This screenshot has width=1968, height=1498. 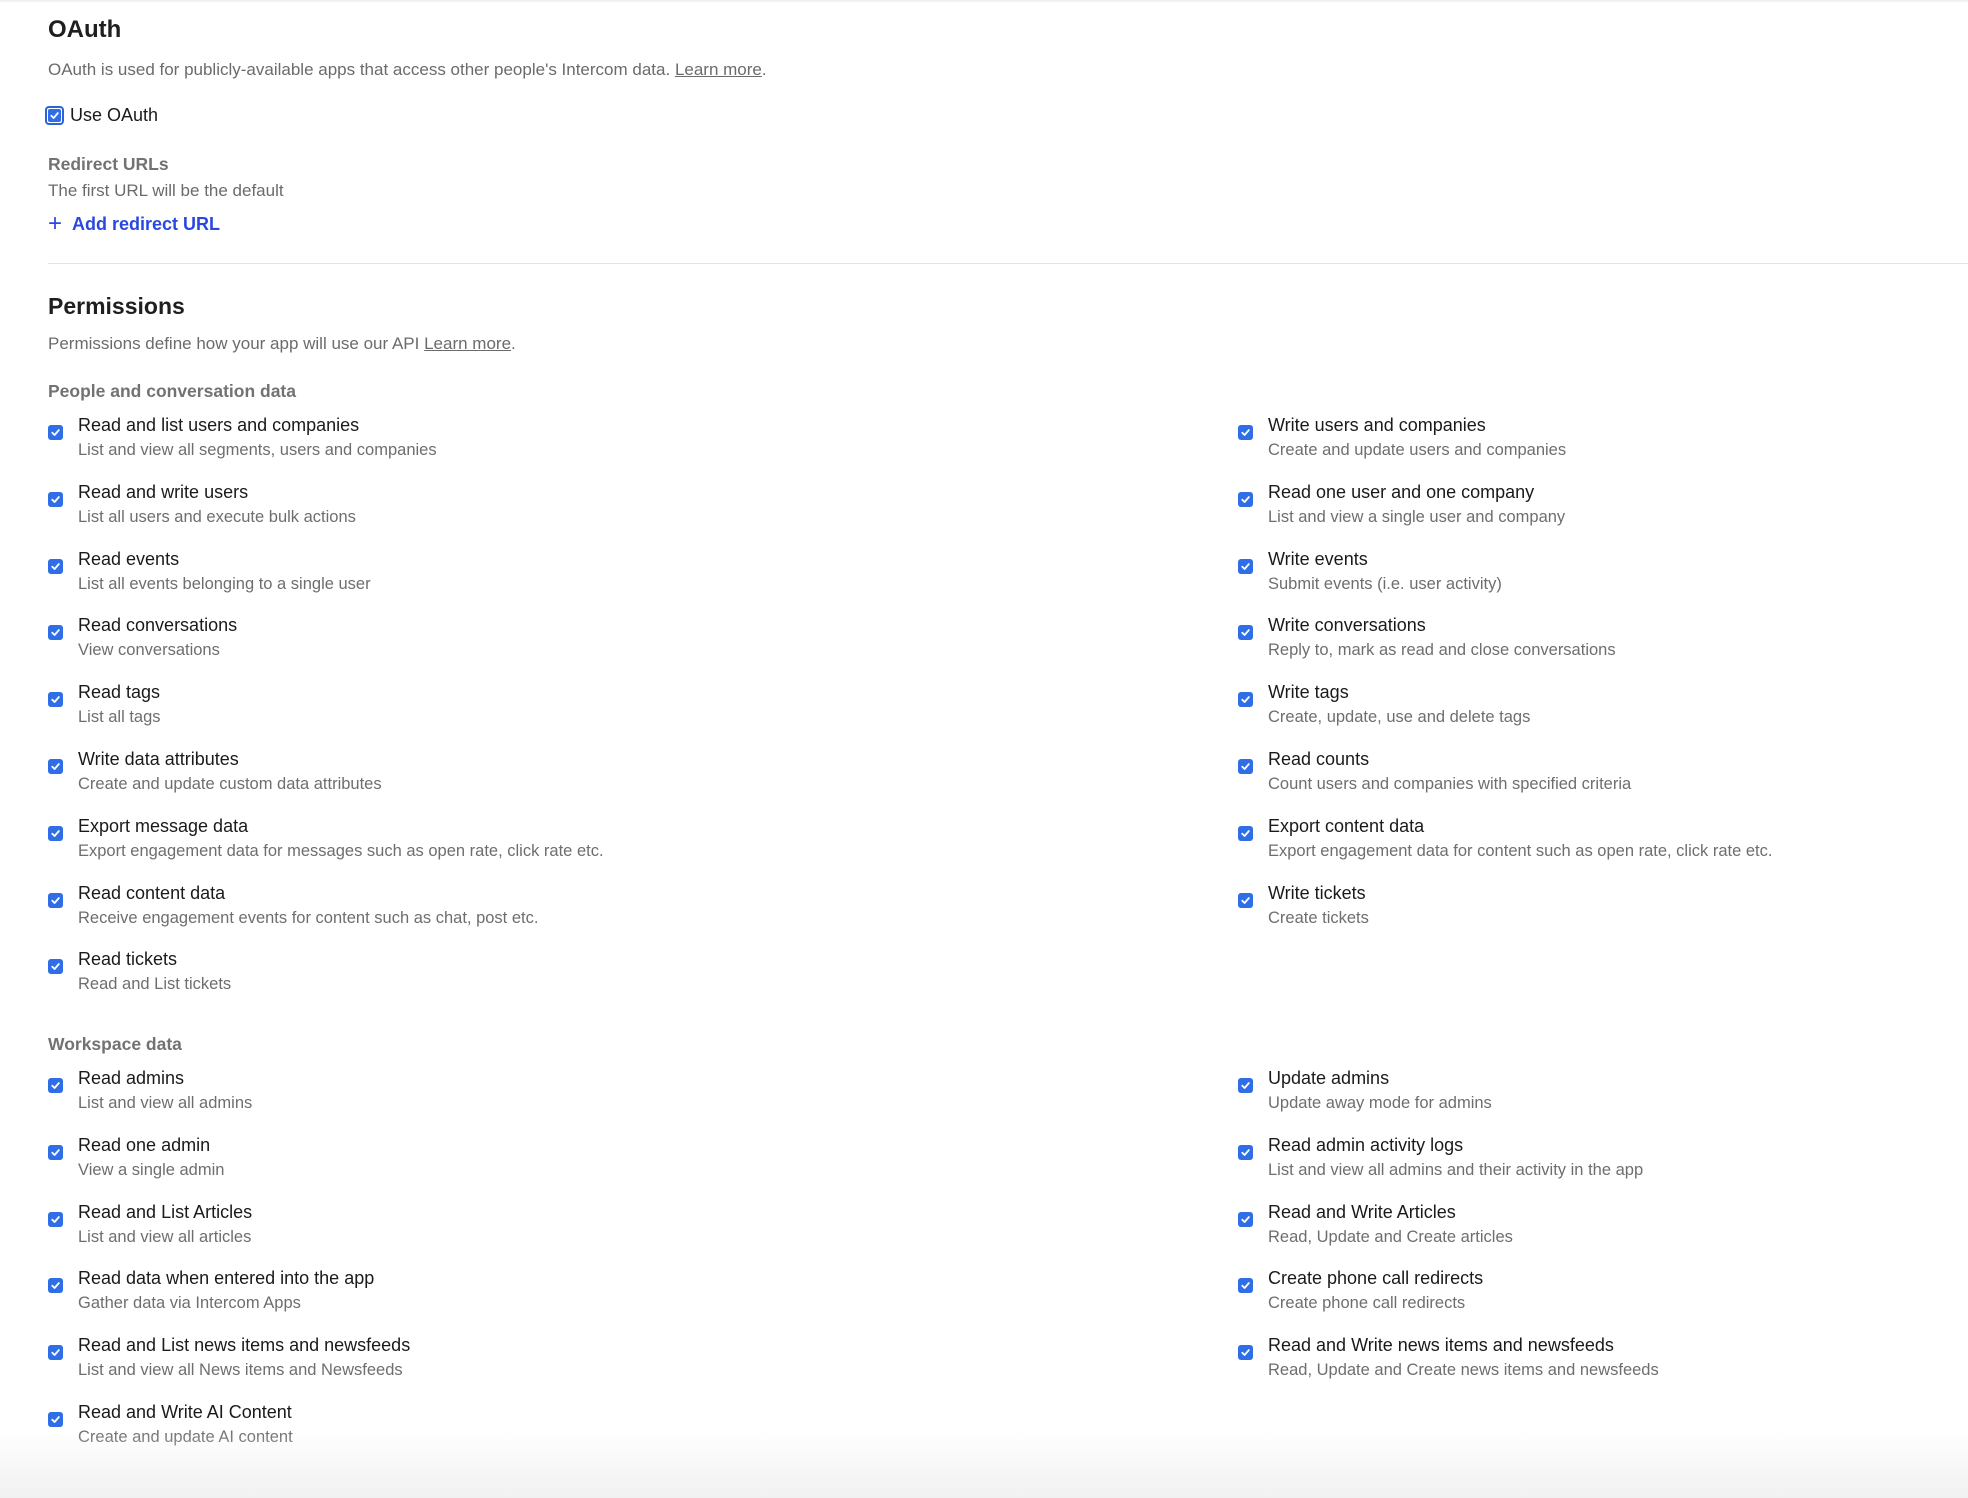 I want to click on permission-label: Read tickets, so click(x=128, y=959).